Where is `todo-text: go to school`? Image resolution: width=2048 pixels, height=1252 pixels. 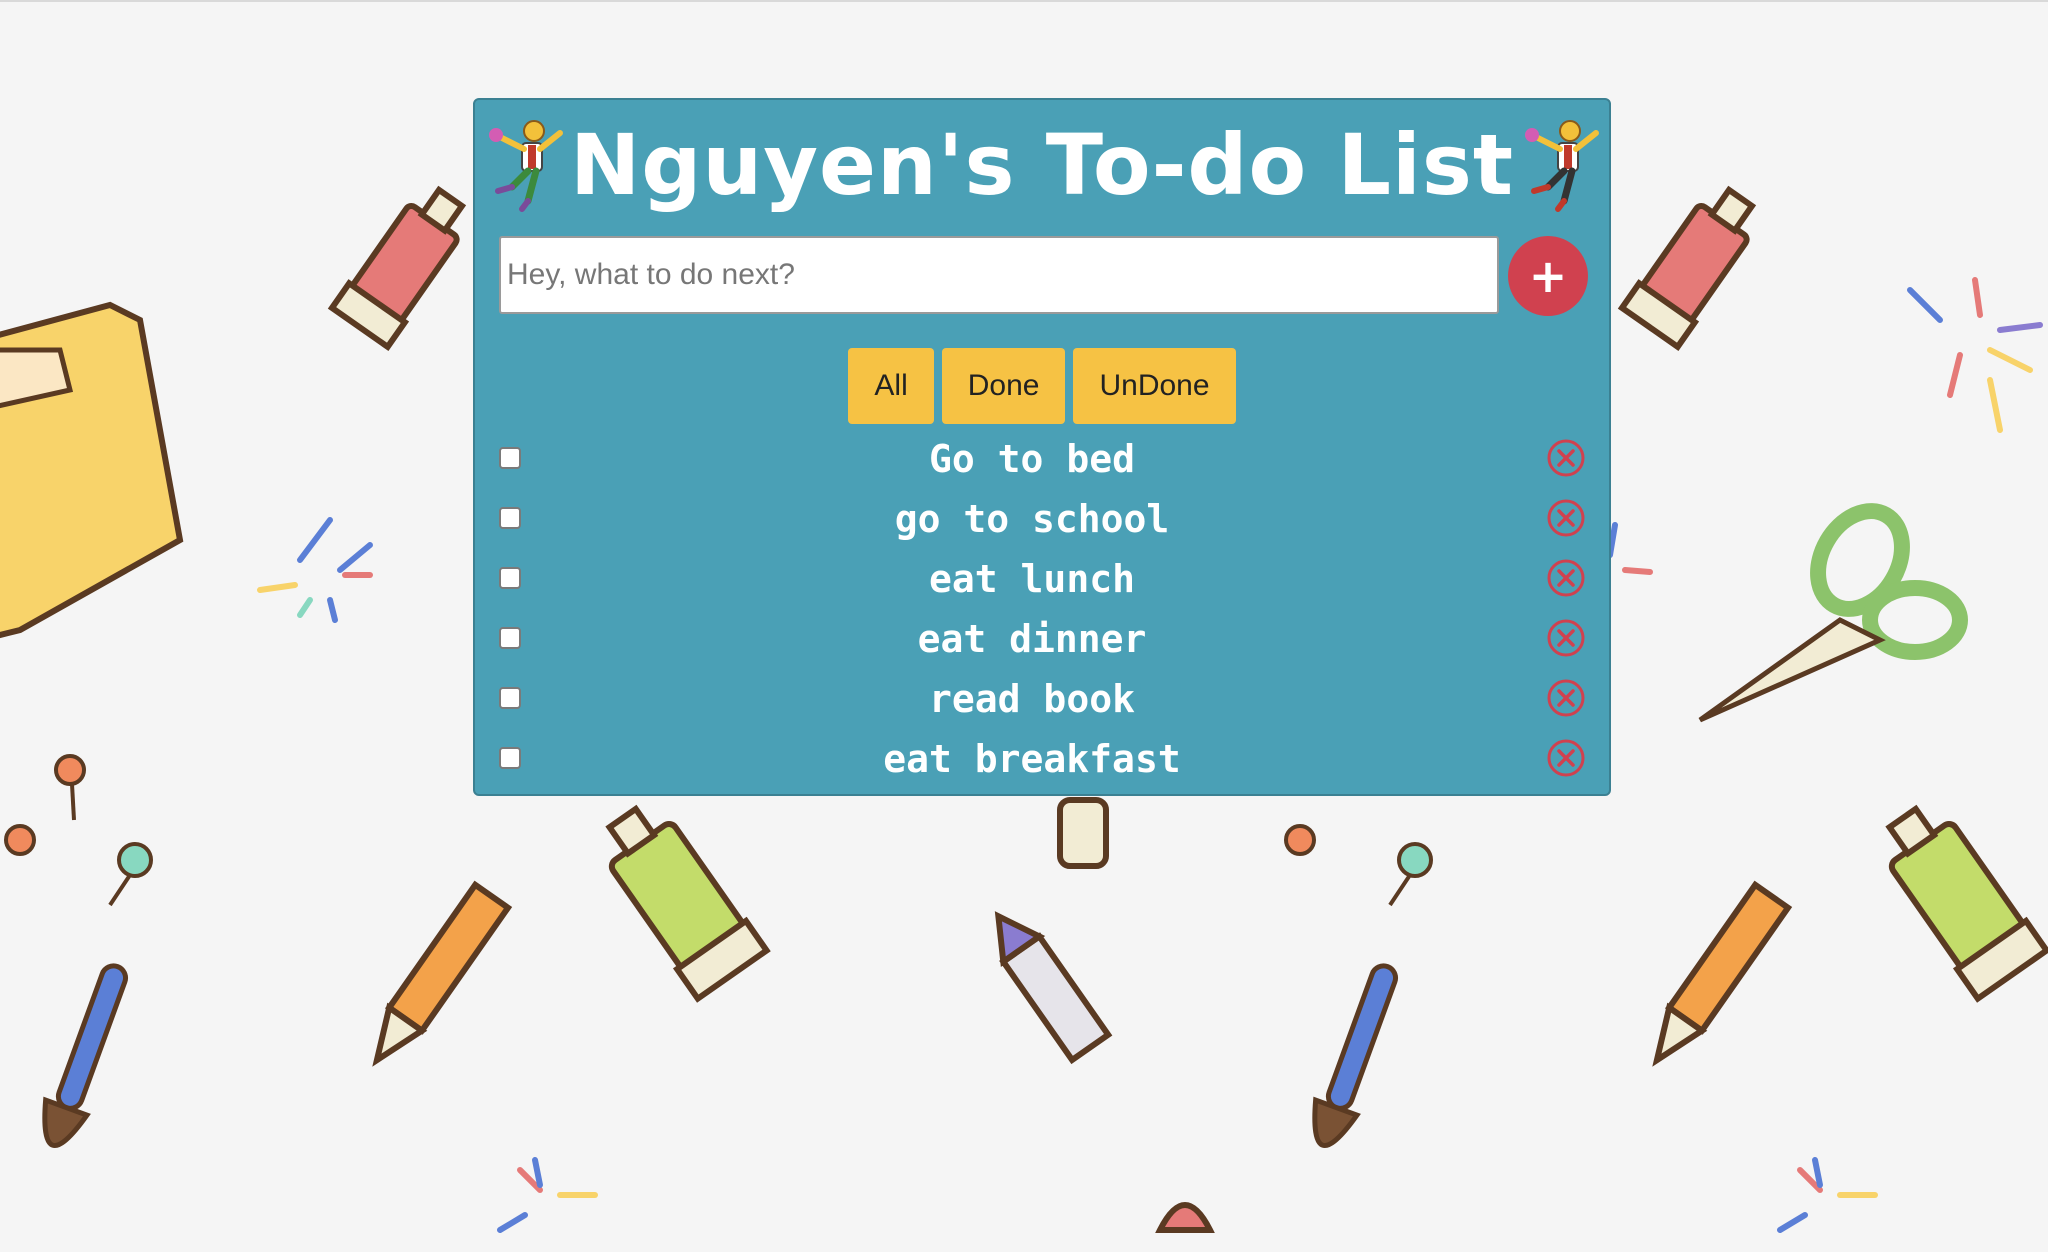 todo-text: go to school is located at coordinates (1032, 519).